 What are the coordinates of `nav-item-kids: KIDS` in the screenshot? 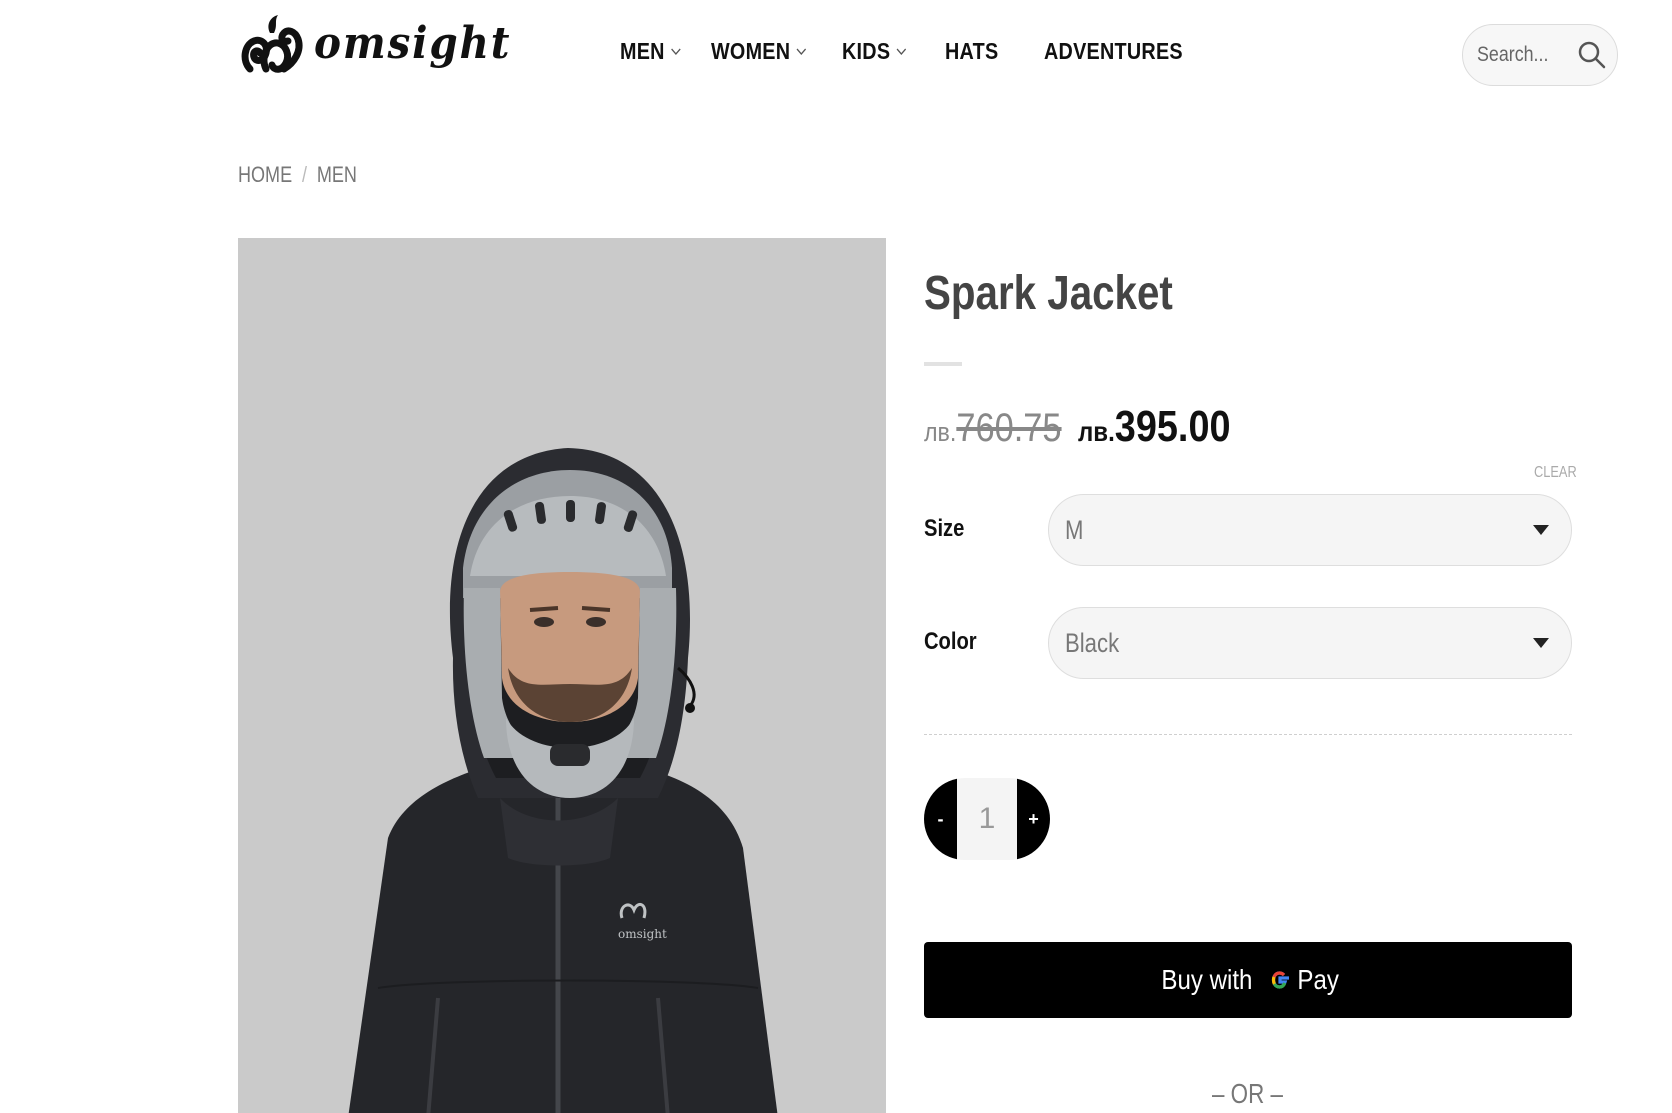 It's located at (874, 51).